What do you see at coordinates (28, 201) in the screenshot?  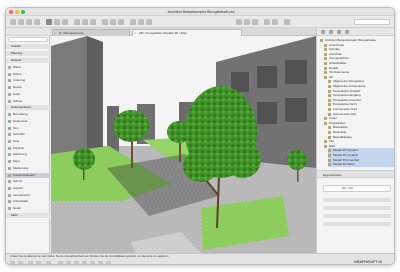 I see `toolbox-tool: Arbeitsblatt` at bounding box center [28, 201].